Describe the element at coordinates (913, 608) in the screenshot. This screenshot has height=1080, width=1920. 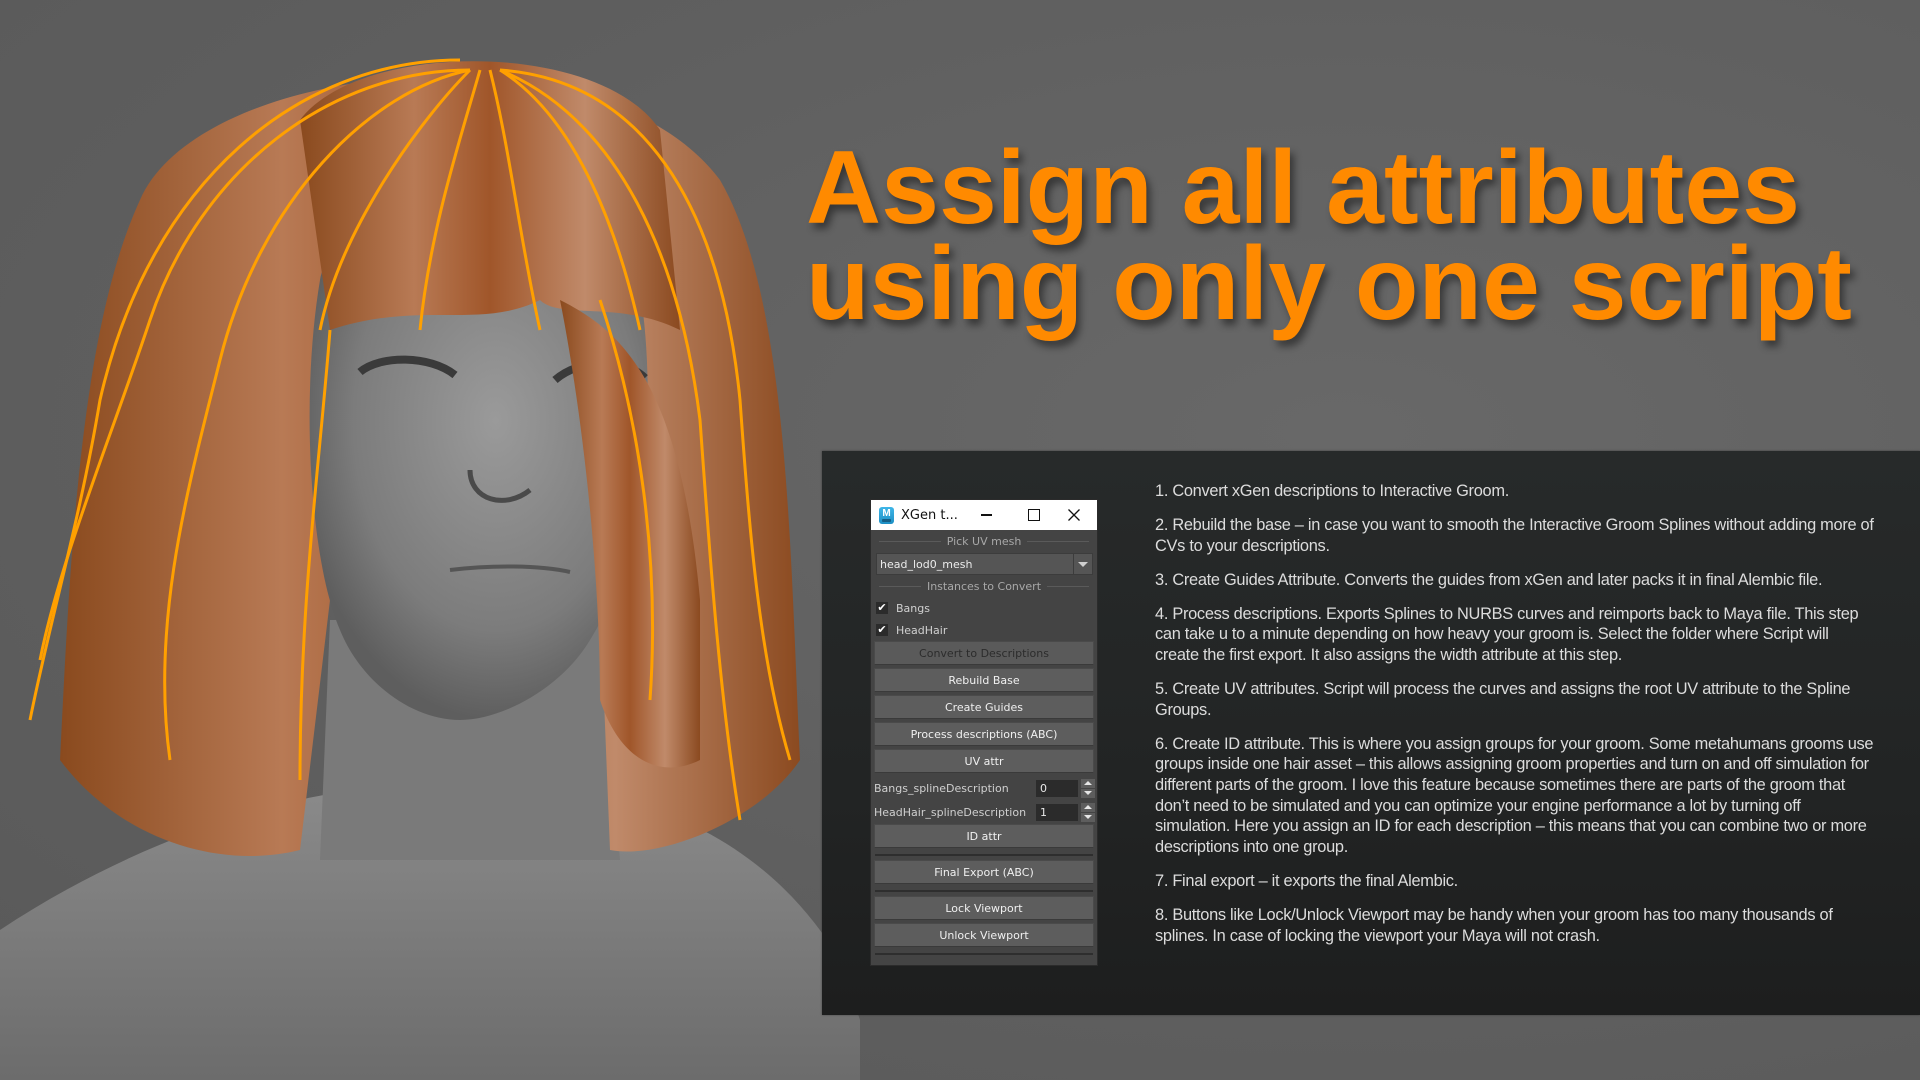
I see `checkbox-label: Bangs` at that location.